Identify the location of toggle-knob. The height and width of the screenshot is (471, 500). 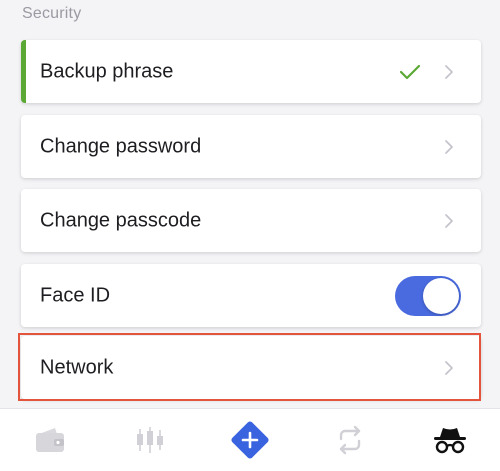
(441, 295).